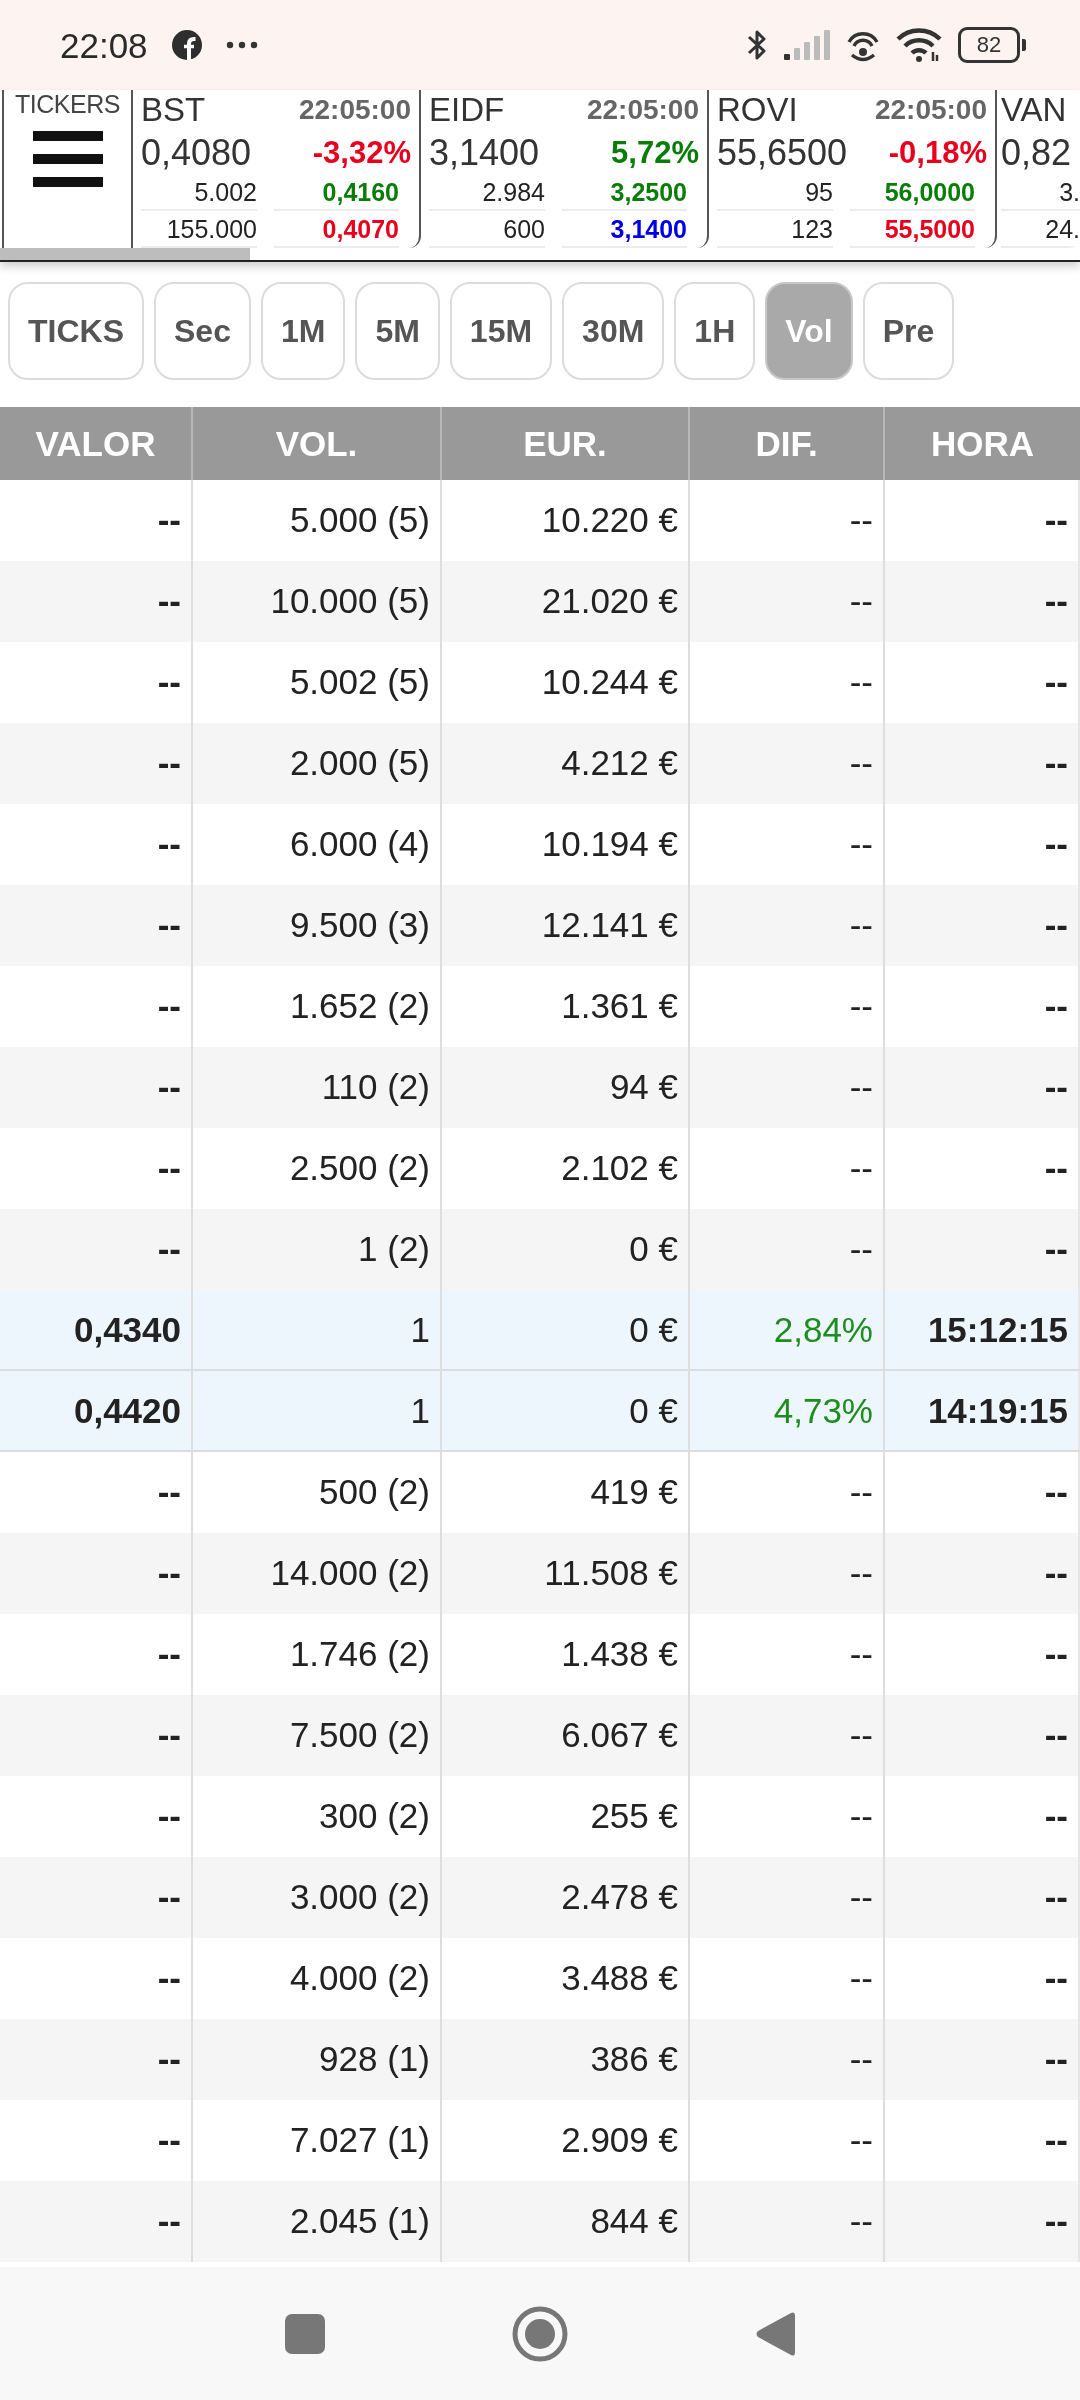 Image resolution: width=1080 pixels, height=2400 pixels. Describe the element at coordinates (624, 193) in the screenshot. I see `ticker-quote: 3,2500` at that location.